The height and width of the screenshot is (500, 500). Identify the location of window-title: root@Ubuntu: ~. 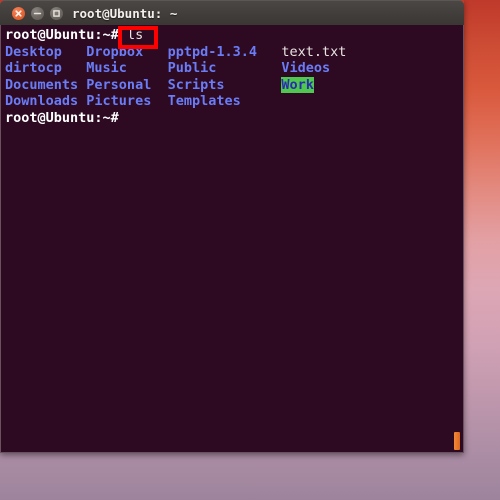
(125, 13).